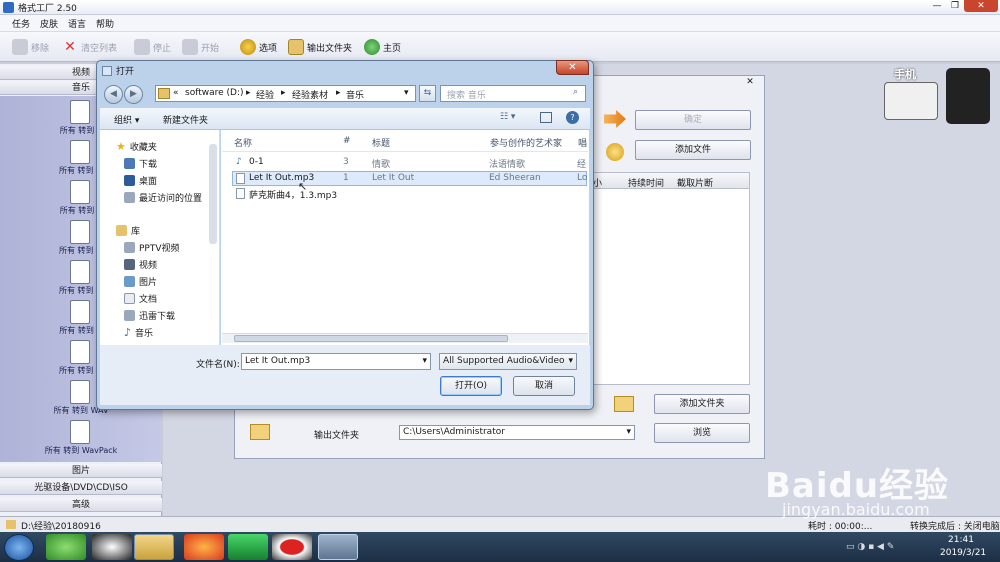 The height and width of the screenshot is (562, 1000). Describe the element at coordinates (597, 182) in the screenshot. I see `col-size: 小` at that location.